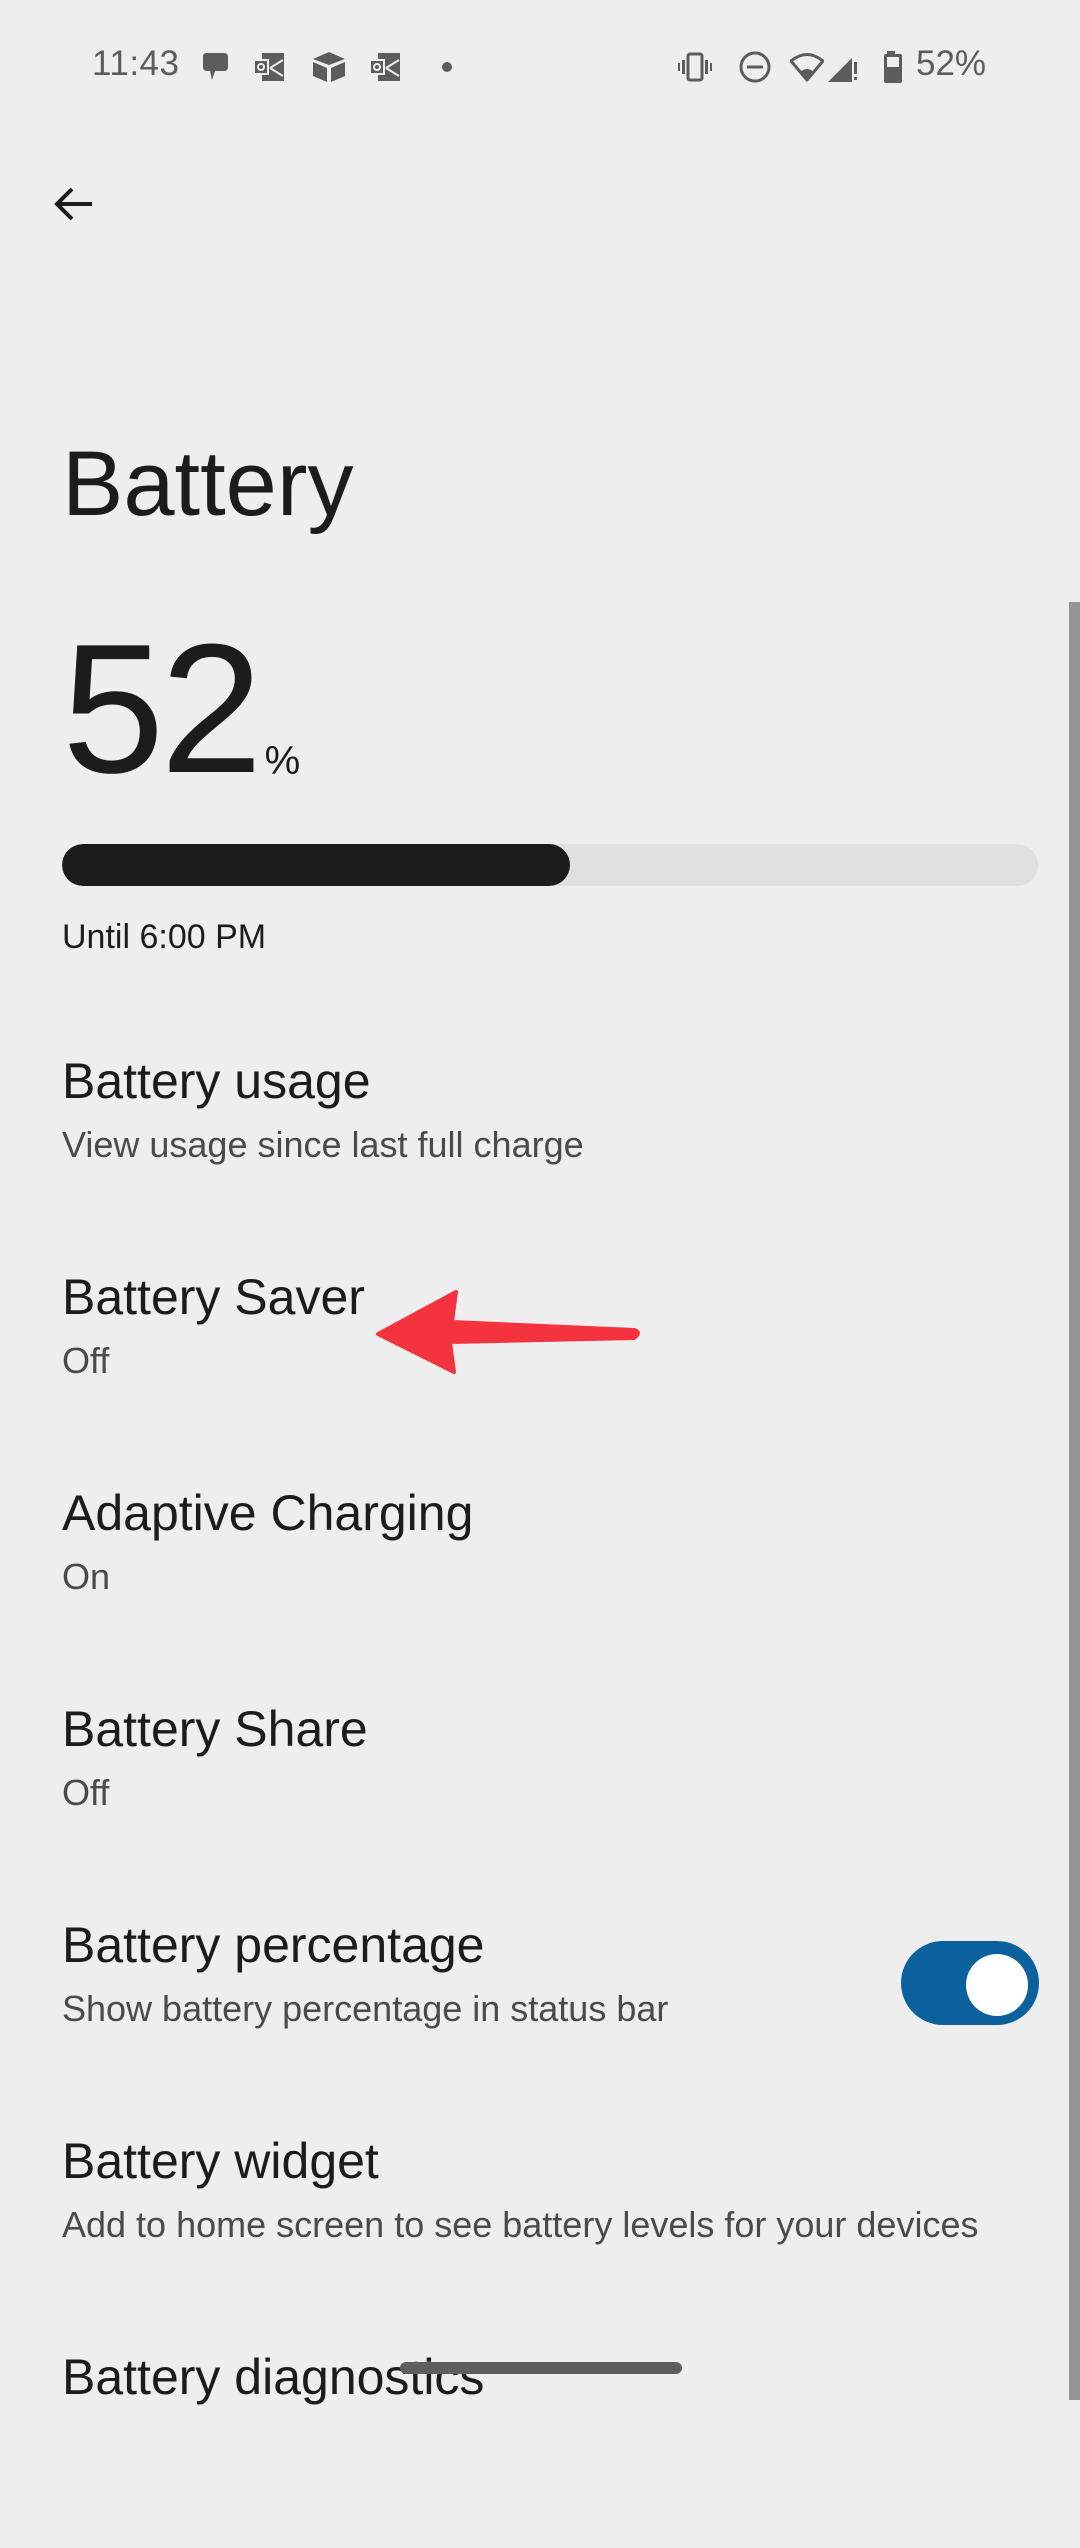 This screenshot has height=2548, width=1080. What do you see at coordinates (213, 1297) in the screenshot?
I see `pref-title: Battery Saver` at bounding box center [213, 1297].